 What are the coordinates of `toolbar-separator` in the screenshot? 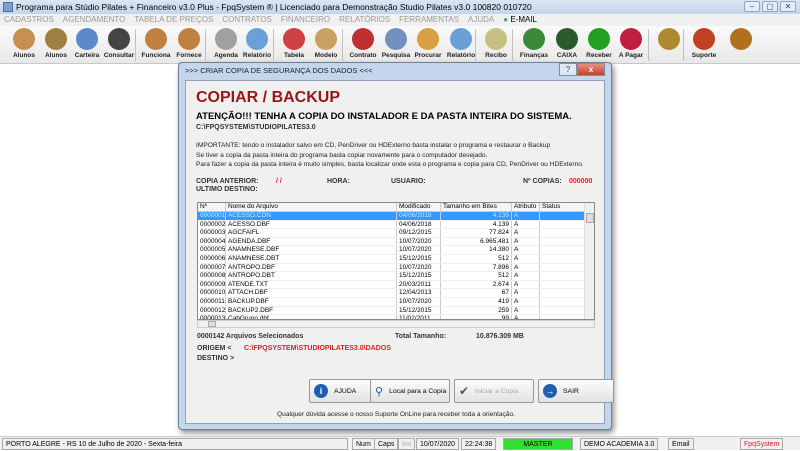 It's located at (205, 45).